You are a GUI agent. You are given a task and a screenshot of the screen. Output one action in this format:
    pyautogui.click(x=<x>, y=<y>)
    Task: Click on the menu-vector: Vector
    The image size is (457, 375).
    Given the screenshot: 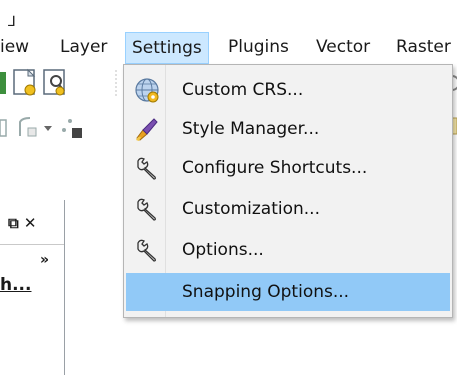 What is the action you would take?
    pyautogui.click(x=343, y=47)
    